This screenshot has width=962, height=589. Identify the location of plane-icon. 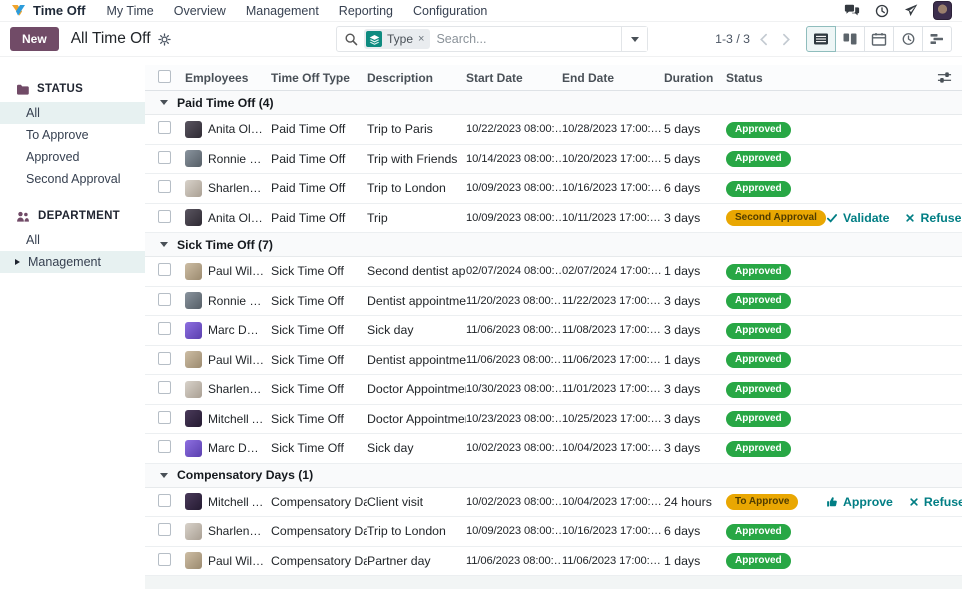
(911, 10).